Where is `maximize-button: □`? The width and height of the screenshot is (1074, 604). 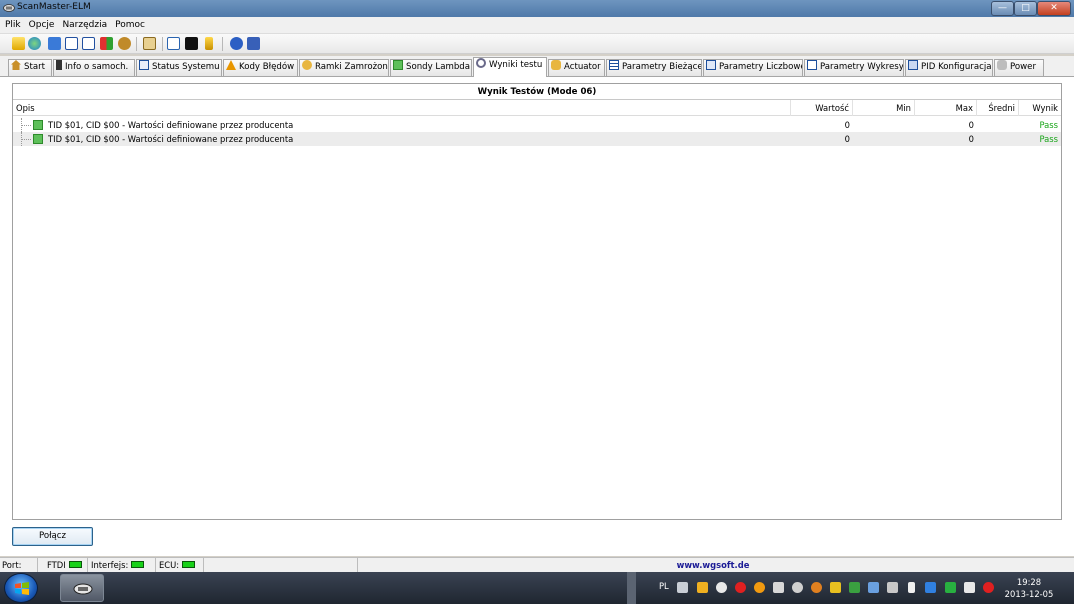 maximize-button: □ is located at coordinates (1025, 8).